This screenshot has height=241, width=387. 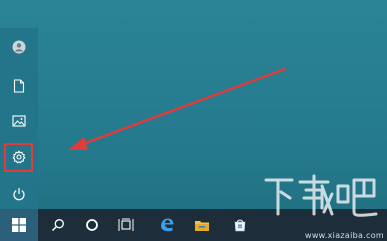 I want to click on start-button, so click(x=19, y=225).